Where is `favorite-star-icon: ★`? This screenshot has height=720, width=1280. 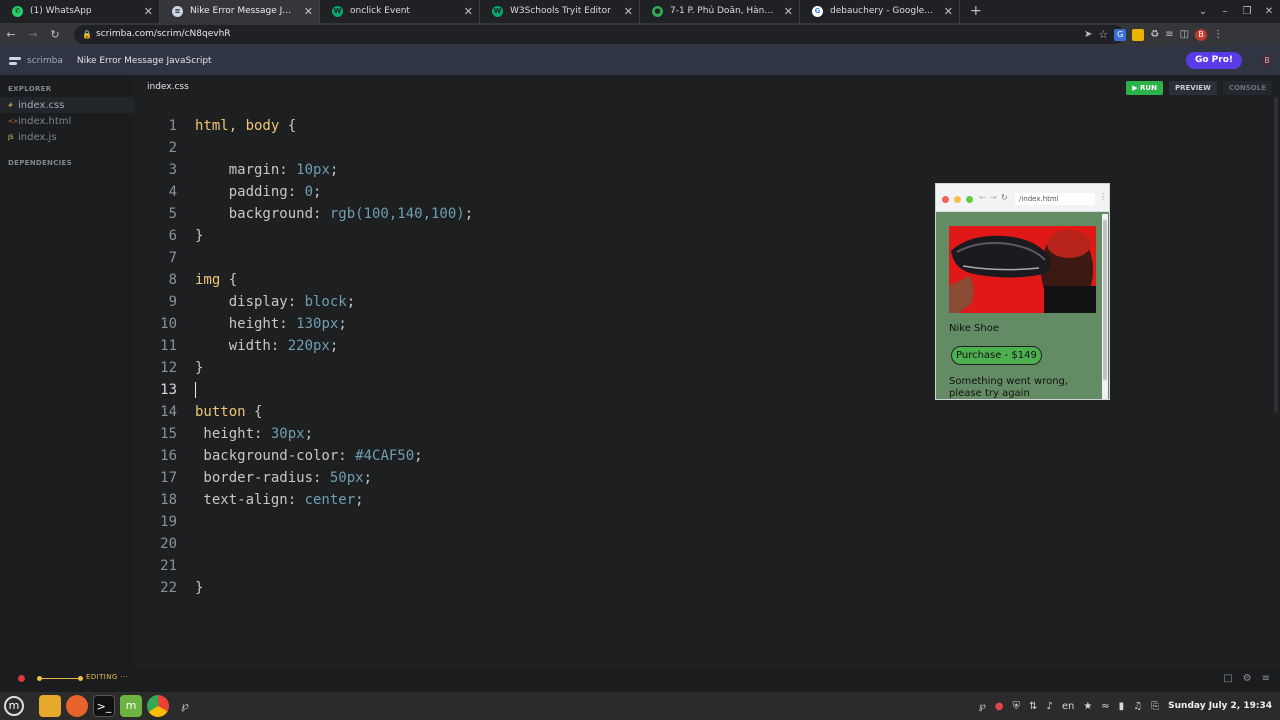 favorite-star-icon: ★ is located at coordinates (1087, 706).